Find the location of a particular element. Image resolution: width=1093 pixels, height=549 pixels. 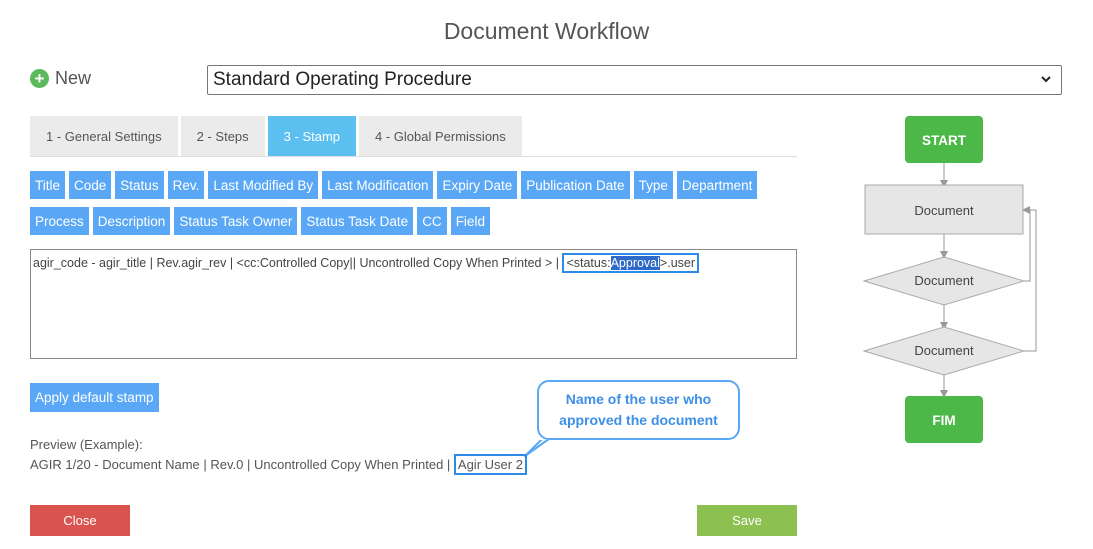

field-button-code: Code is located at coordinates (90, 185).